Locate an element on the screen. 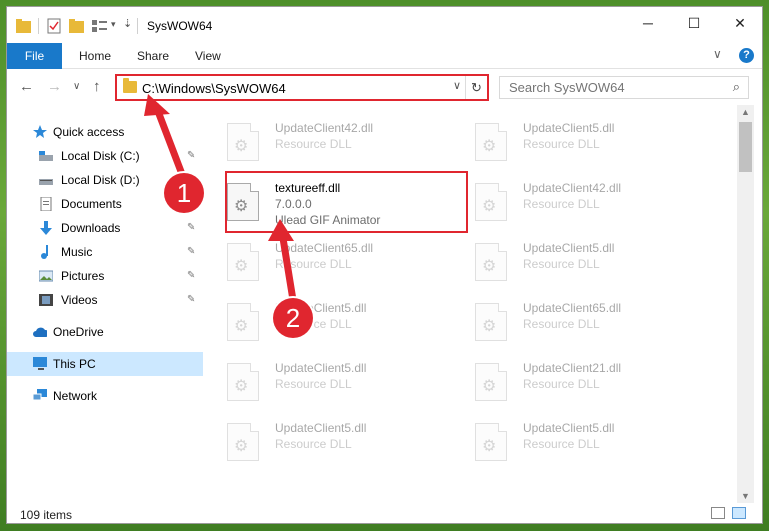  annotation-arrows is located at coordinates (220, 199).